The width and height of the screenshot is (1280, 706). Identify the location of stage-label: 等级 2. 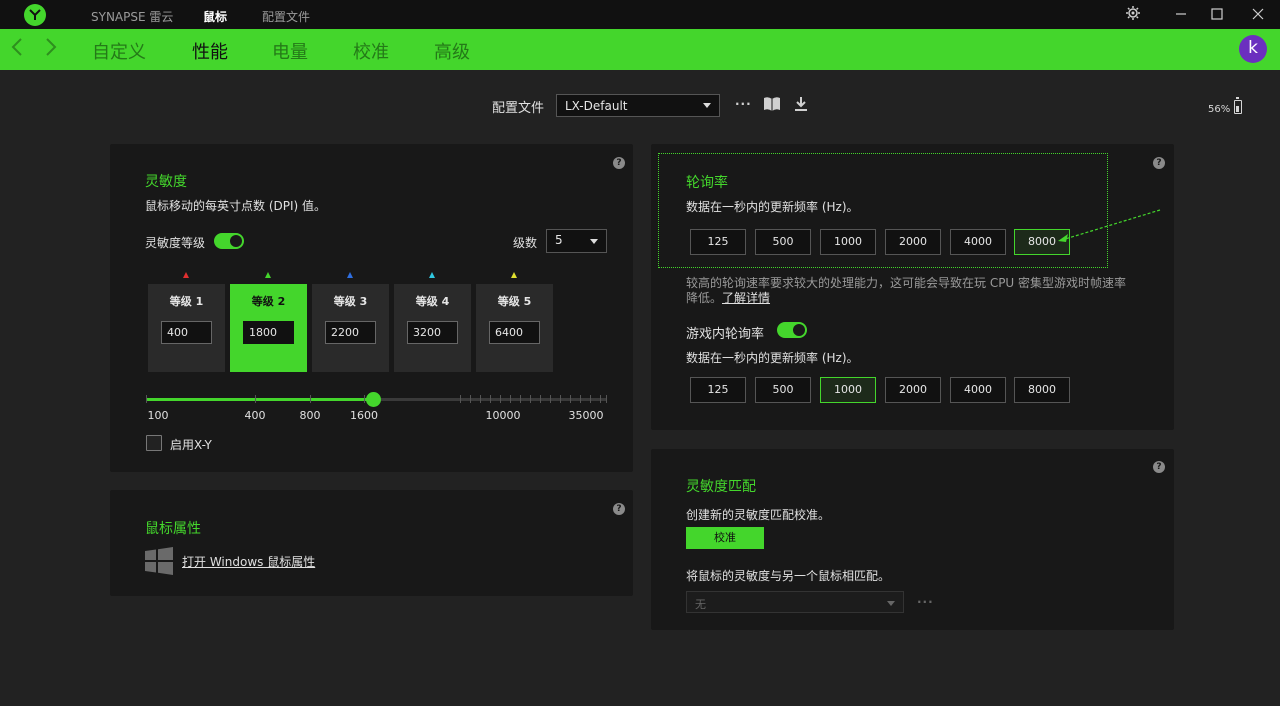
(268, 301).